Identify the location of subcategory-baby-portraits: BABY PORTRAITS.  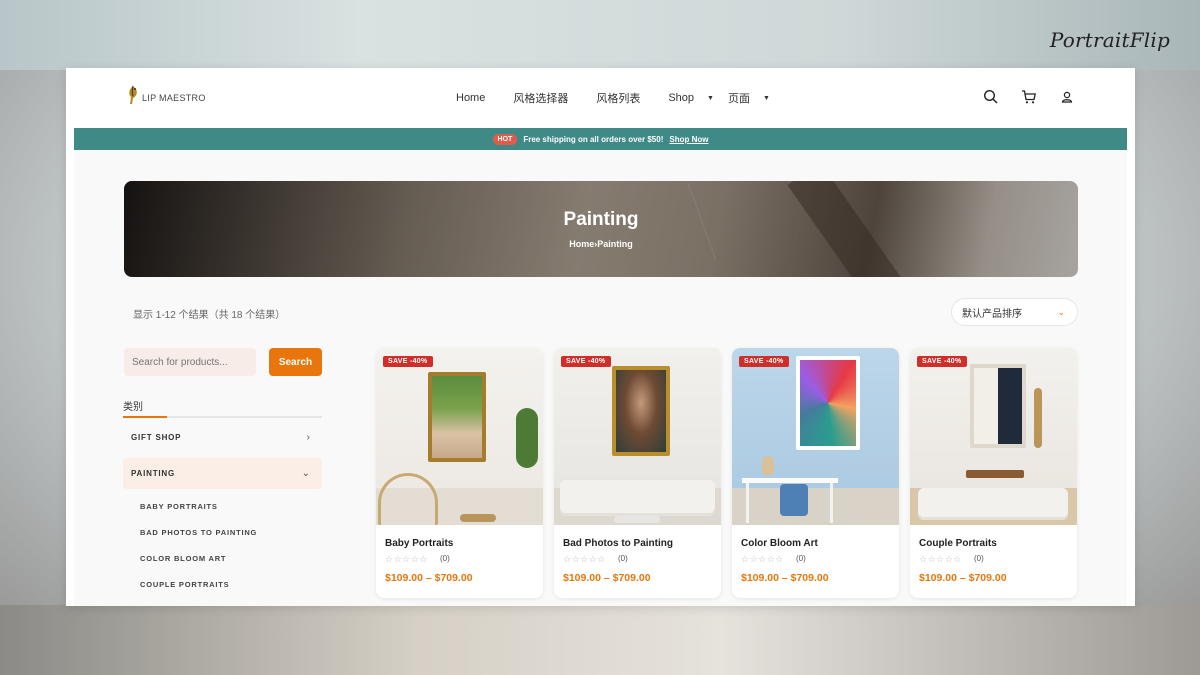
(179, 506).